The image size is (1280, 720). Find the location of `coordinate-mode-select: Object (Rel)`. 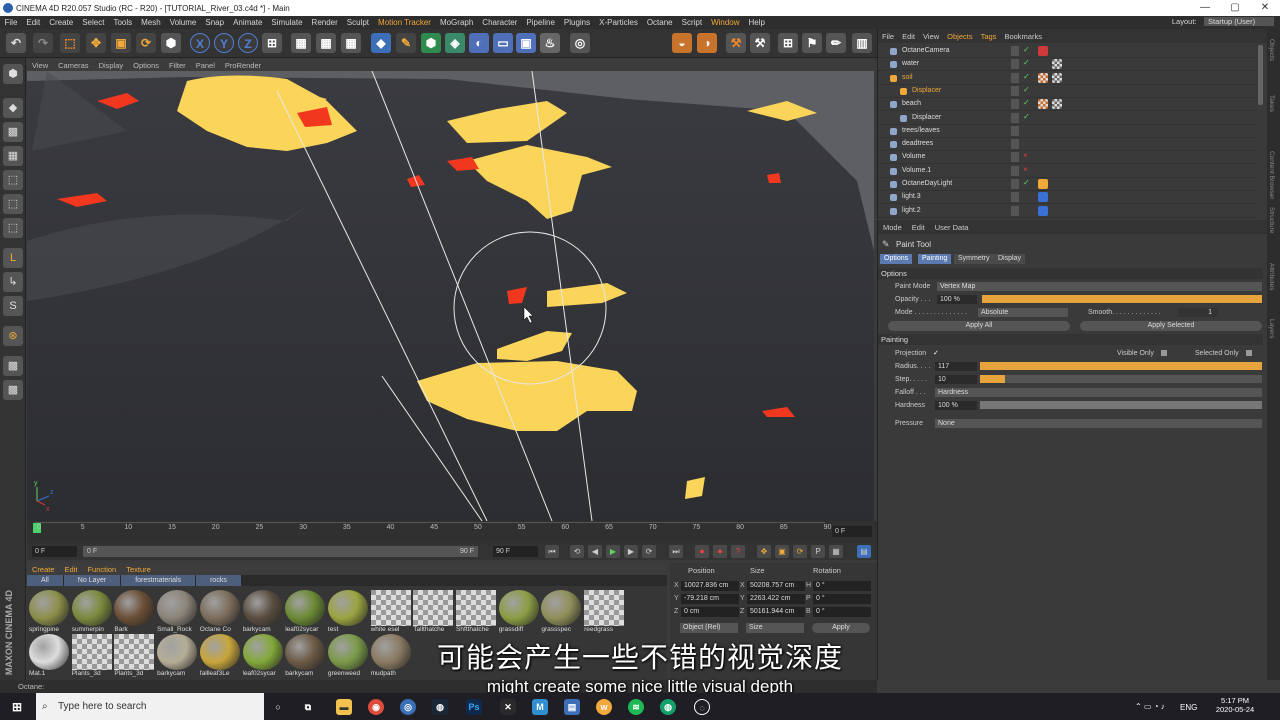

coordinate-mode-select: Object (Rel) is located at coordinates (709, 628).